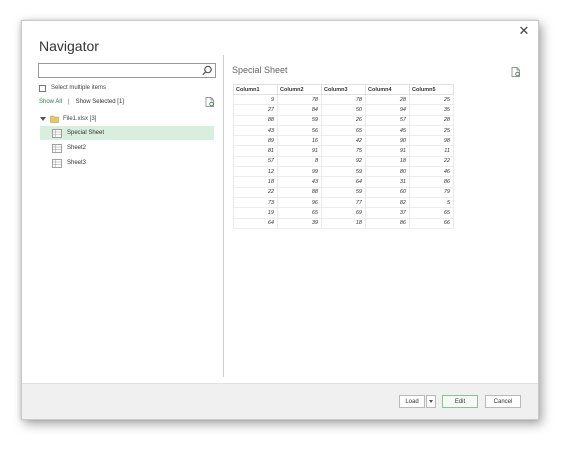 The image size is (581, 463). I want to click on table-cell: 8, so click(299, 161).